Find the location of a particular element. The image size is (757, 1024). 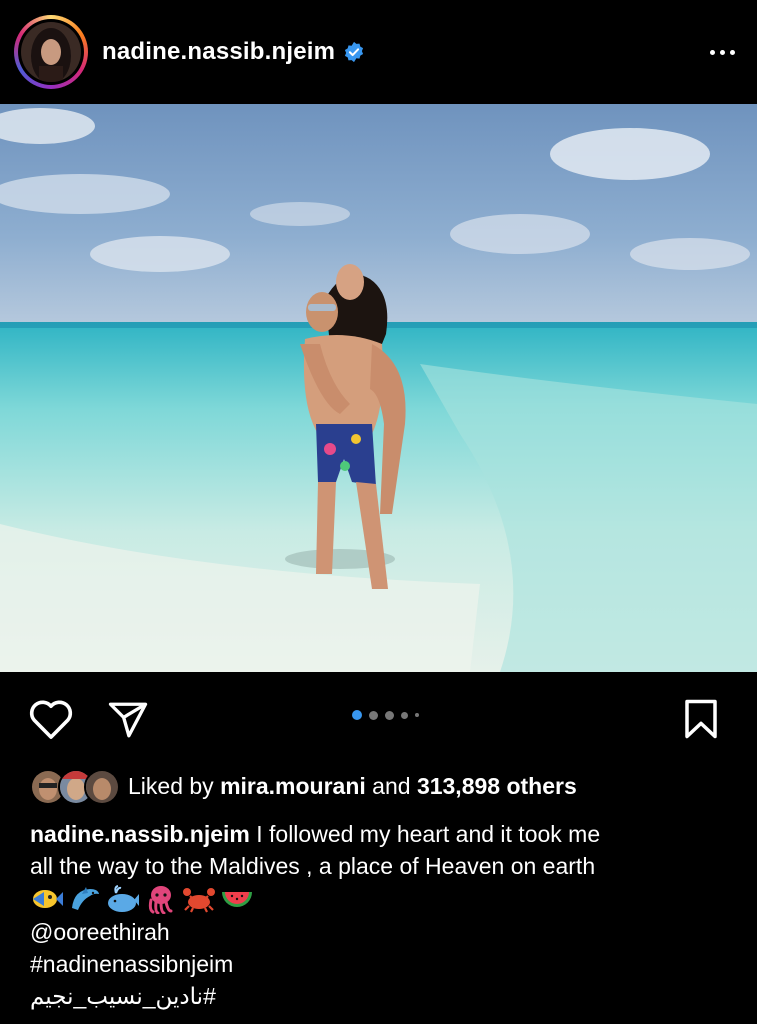

carousel-indicator is located at coordinates (385, 715).